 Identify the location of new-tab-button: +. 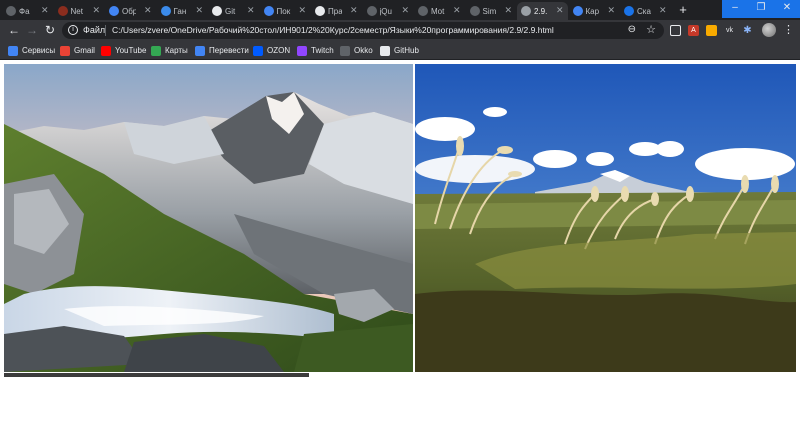
(683, 10).